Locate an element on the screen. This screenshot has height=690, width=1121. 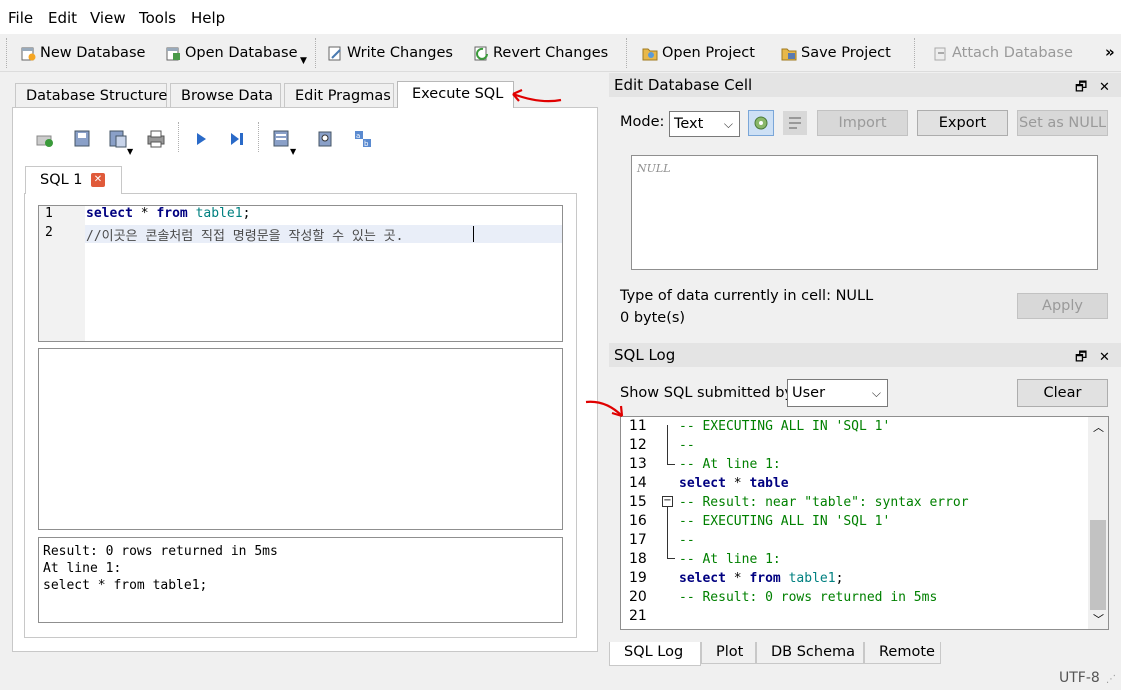
menu-edit: Edit is located at coordinates (62, 18).